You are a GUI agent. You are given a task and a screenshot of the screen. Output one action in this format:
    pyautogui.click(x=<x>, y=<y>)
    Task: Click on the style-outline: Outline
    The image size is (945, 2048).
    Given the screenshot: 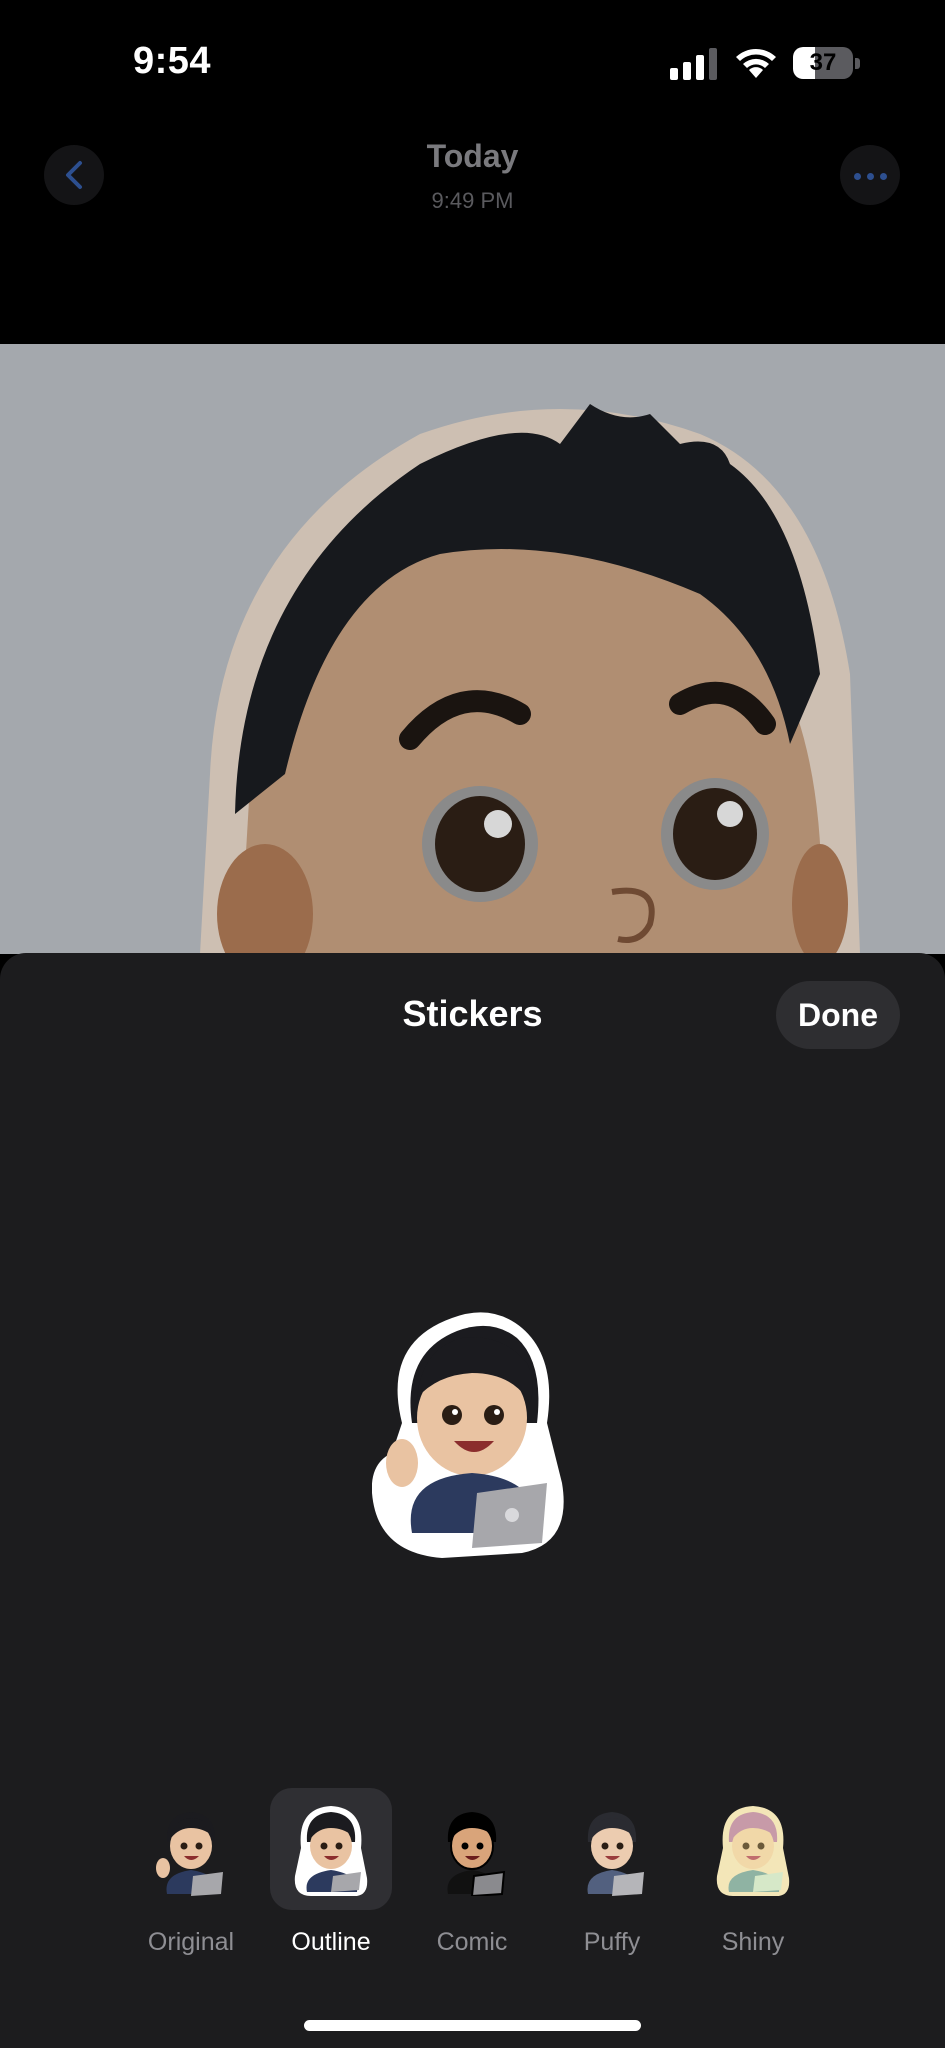 What is the action you would take?
    pyautogui.click(x=331, y=1883)
    